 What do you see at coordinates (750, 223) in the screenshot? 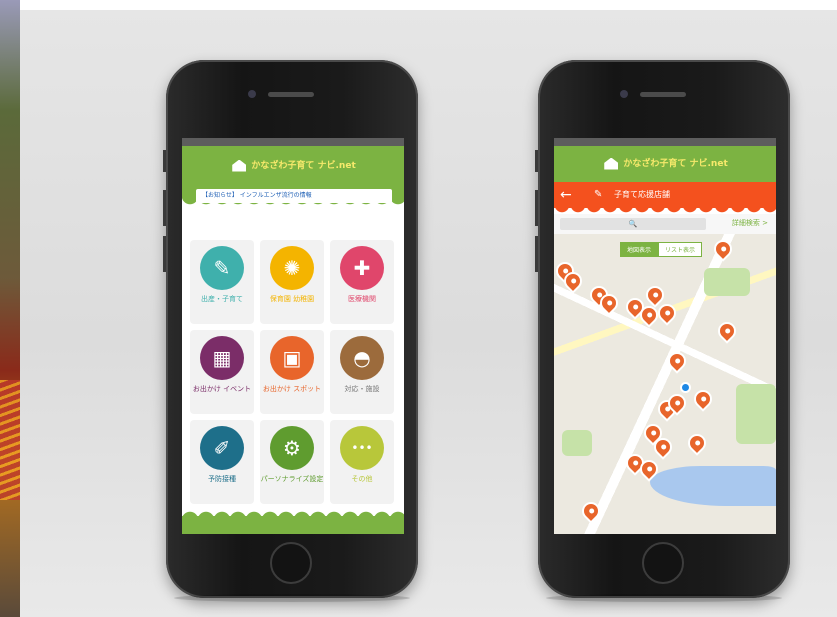
I see `detail-search-link: 詳細検索 >` at bounding box center [750, 223].